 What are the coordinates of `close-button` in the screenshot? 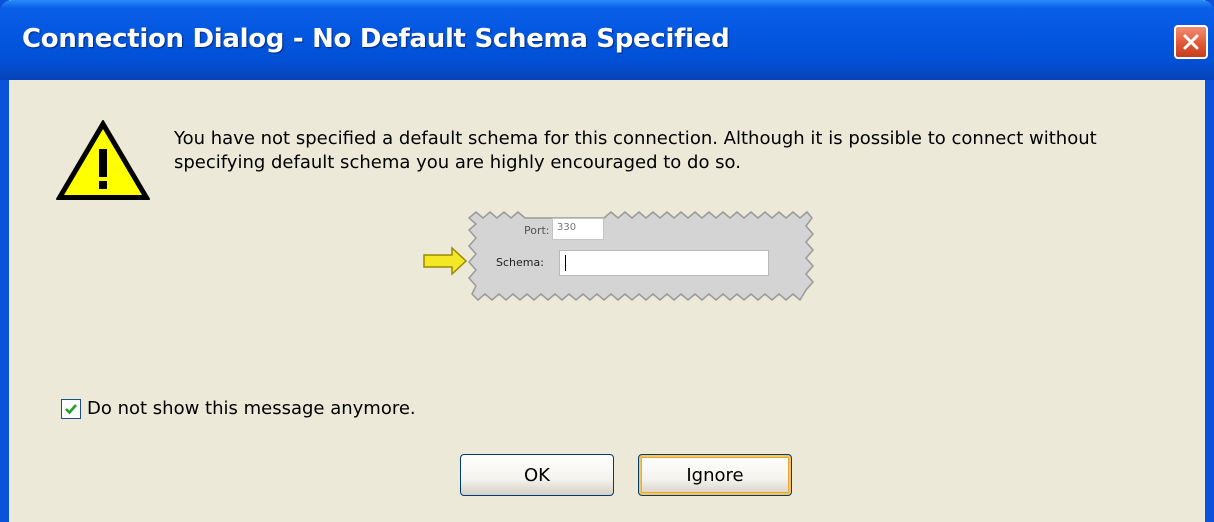 It's located at (1191, 42).